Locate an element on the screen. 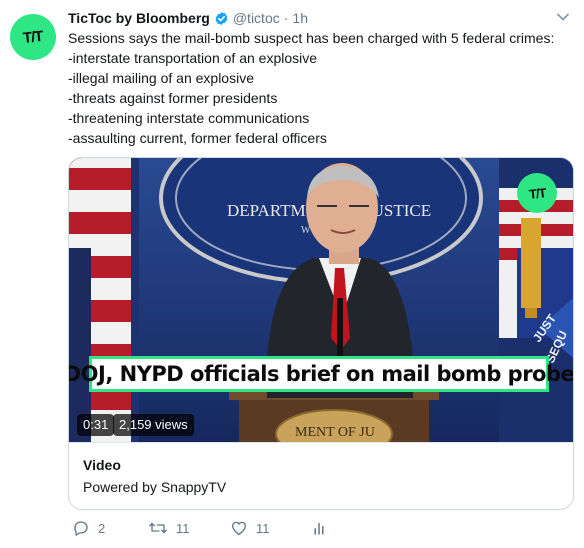  tictoc-watermark-logo: T/T is located at coordinates (537, 193).